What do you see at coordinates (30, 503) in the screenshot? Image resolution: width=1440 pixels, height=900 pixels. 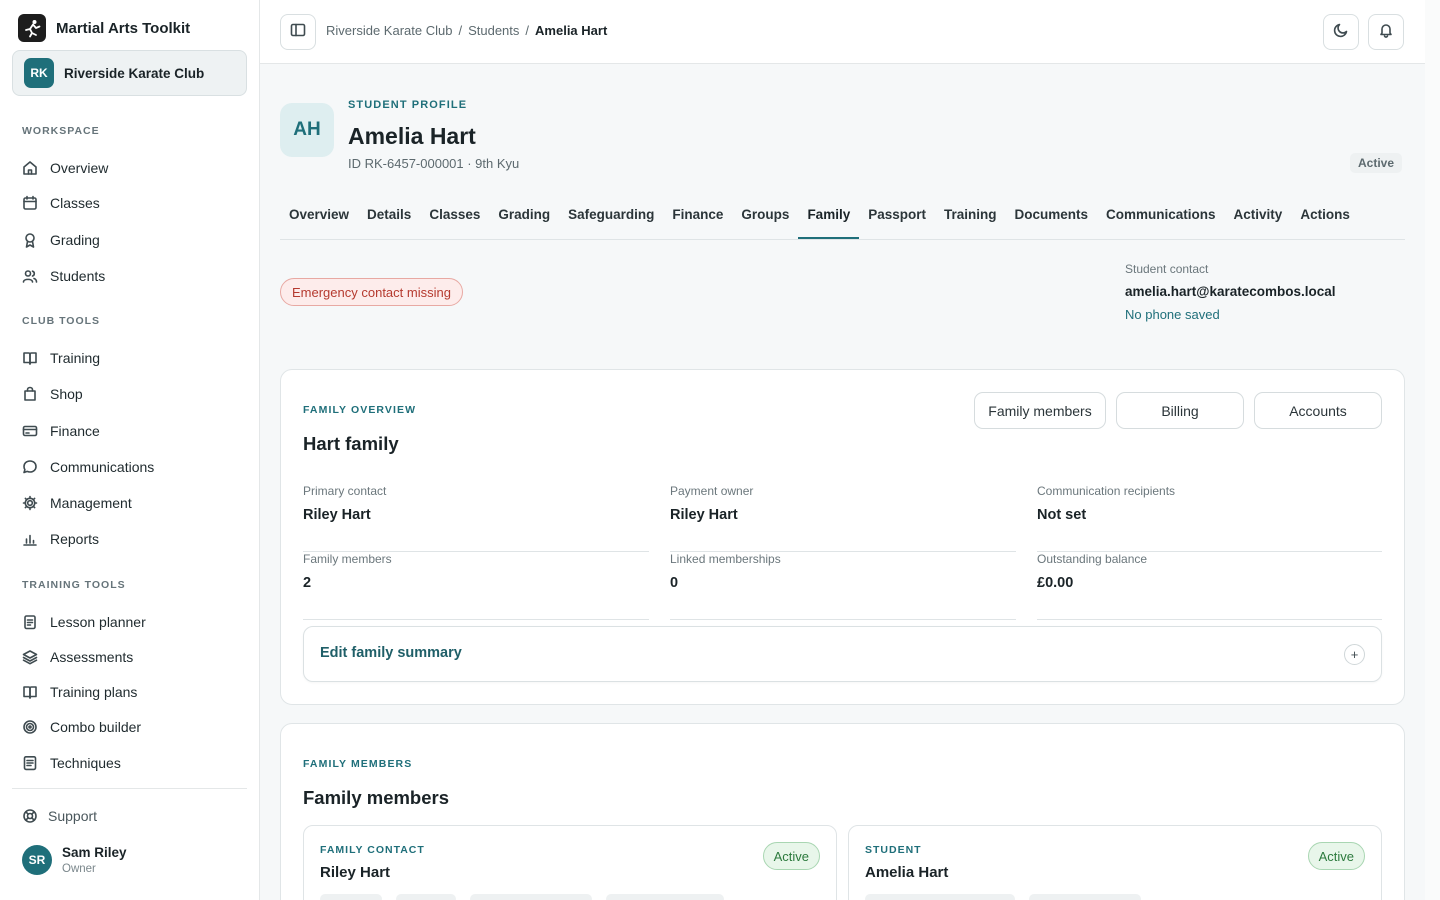 I see `gear-icon` at bounding box center [30, 503].